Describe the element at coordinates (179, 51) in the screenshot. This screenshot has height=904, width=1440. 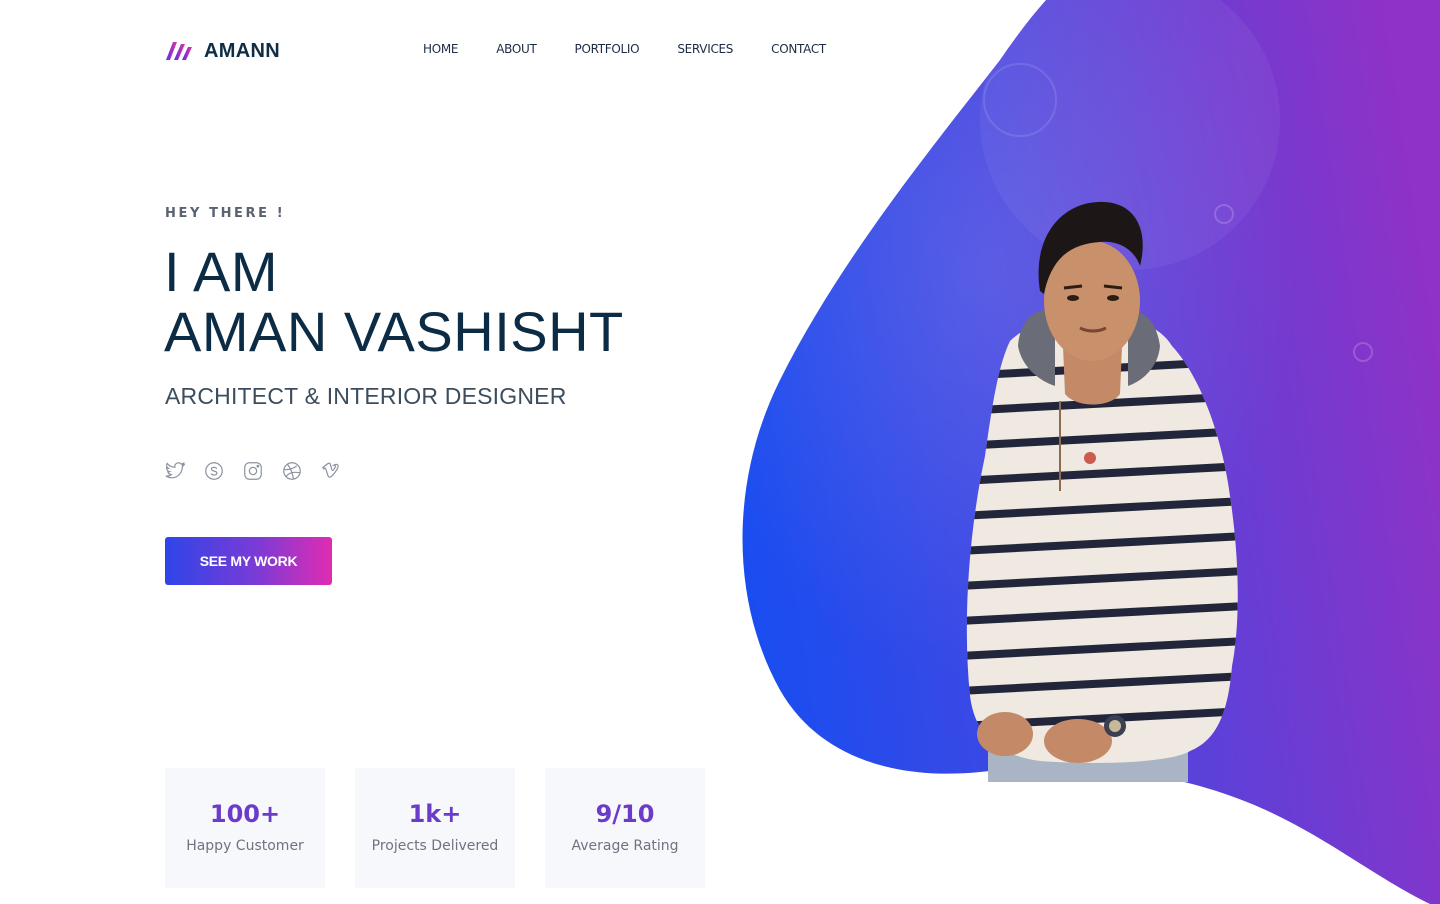
I see `logo-mark-icon` at that location.